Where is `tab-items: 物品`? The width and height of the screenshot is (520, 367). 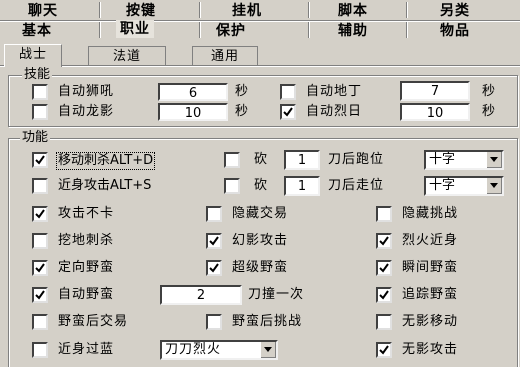 tab-items: 物品 is located at coordinates (455, 31).